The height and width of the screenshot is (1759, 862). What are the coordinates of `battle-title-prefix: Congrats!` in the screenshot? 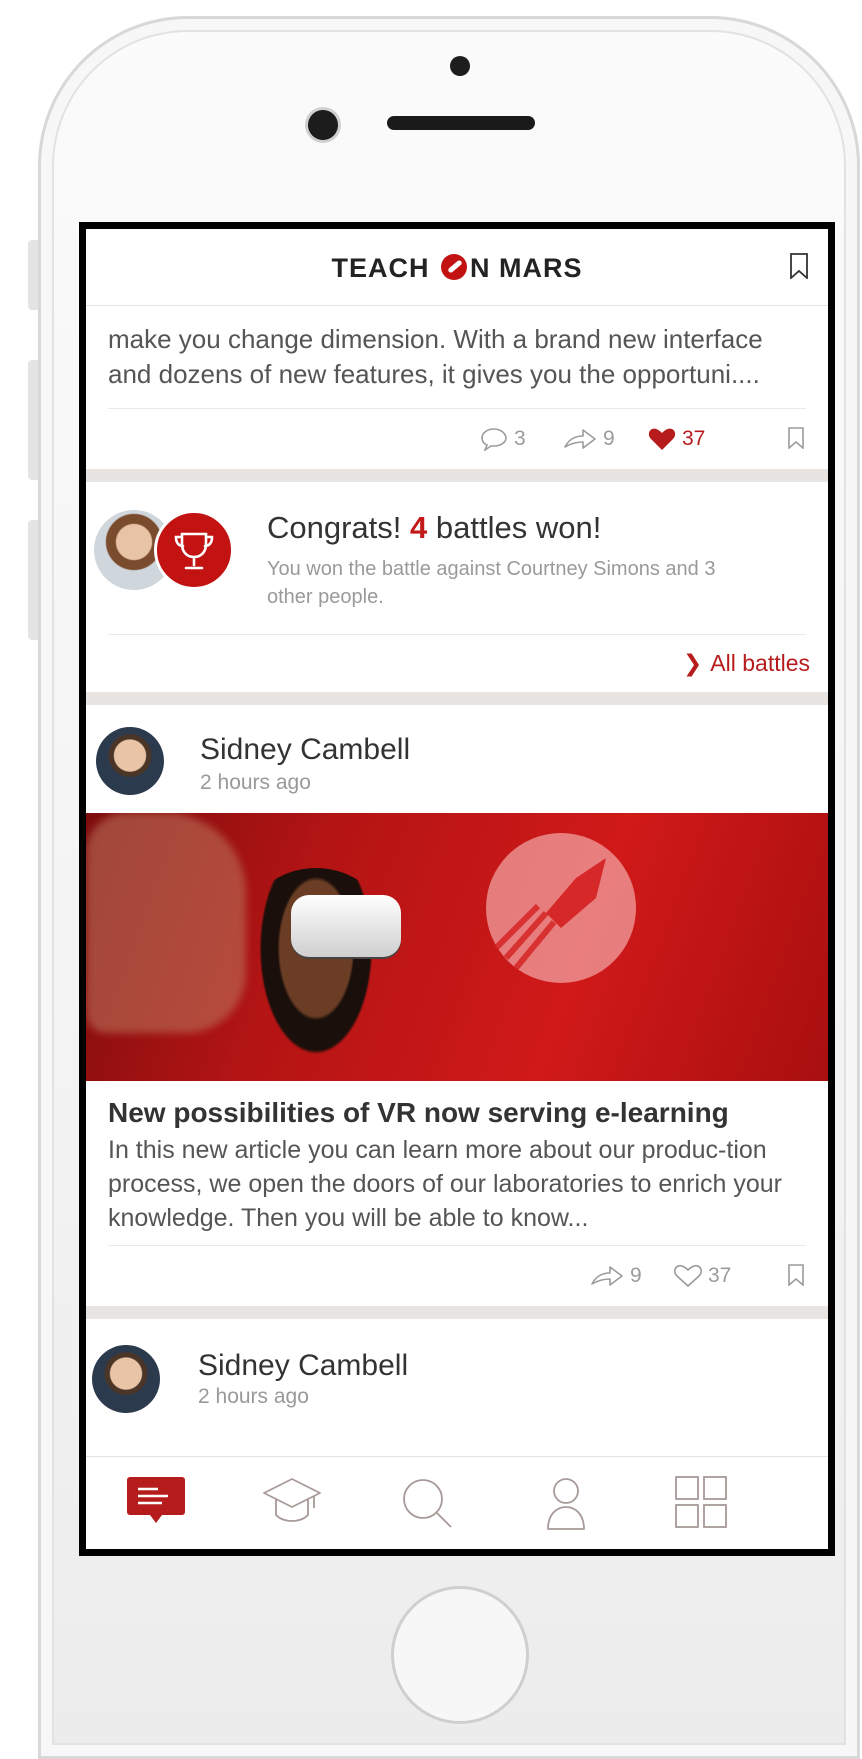 It's located at (339, 527).